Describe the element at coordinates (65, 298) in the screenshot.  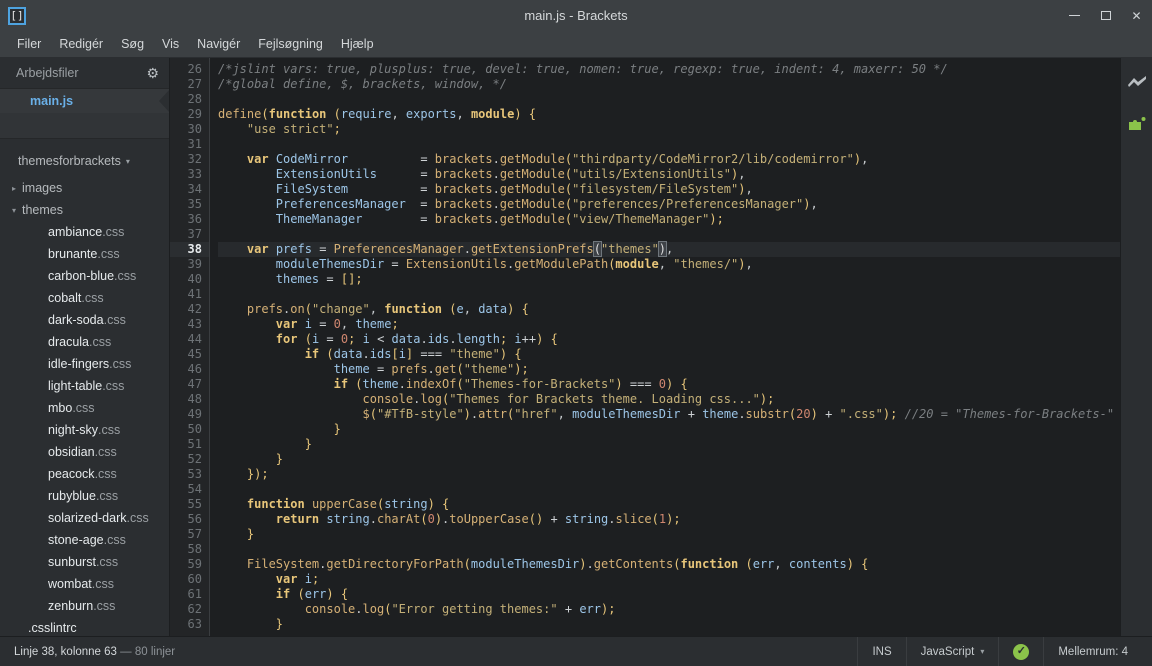
I see `tree-file-name: cobalt` at that location.